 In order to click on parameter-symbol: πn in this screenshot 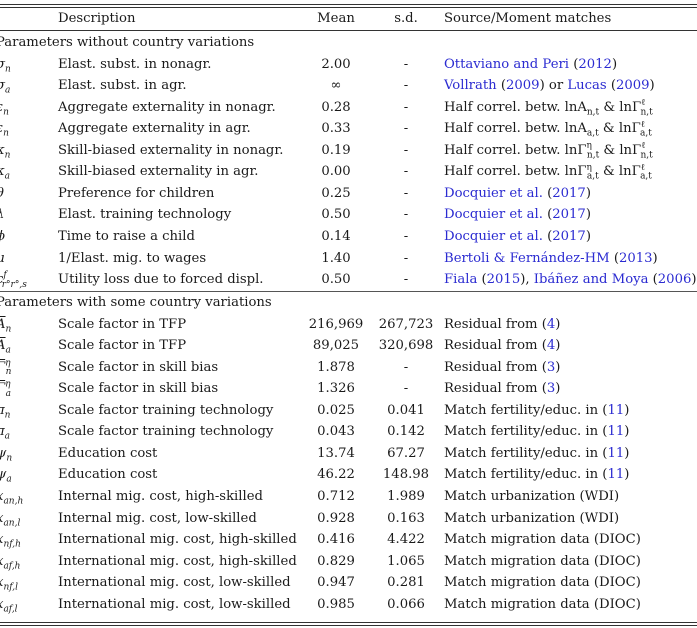, I will do `click(5, 412)`.